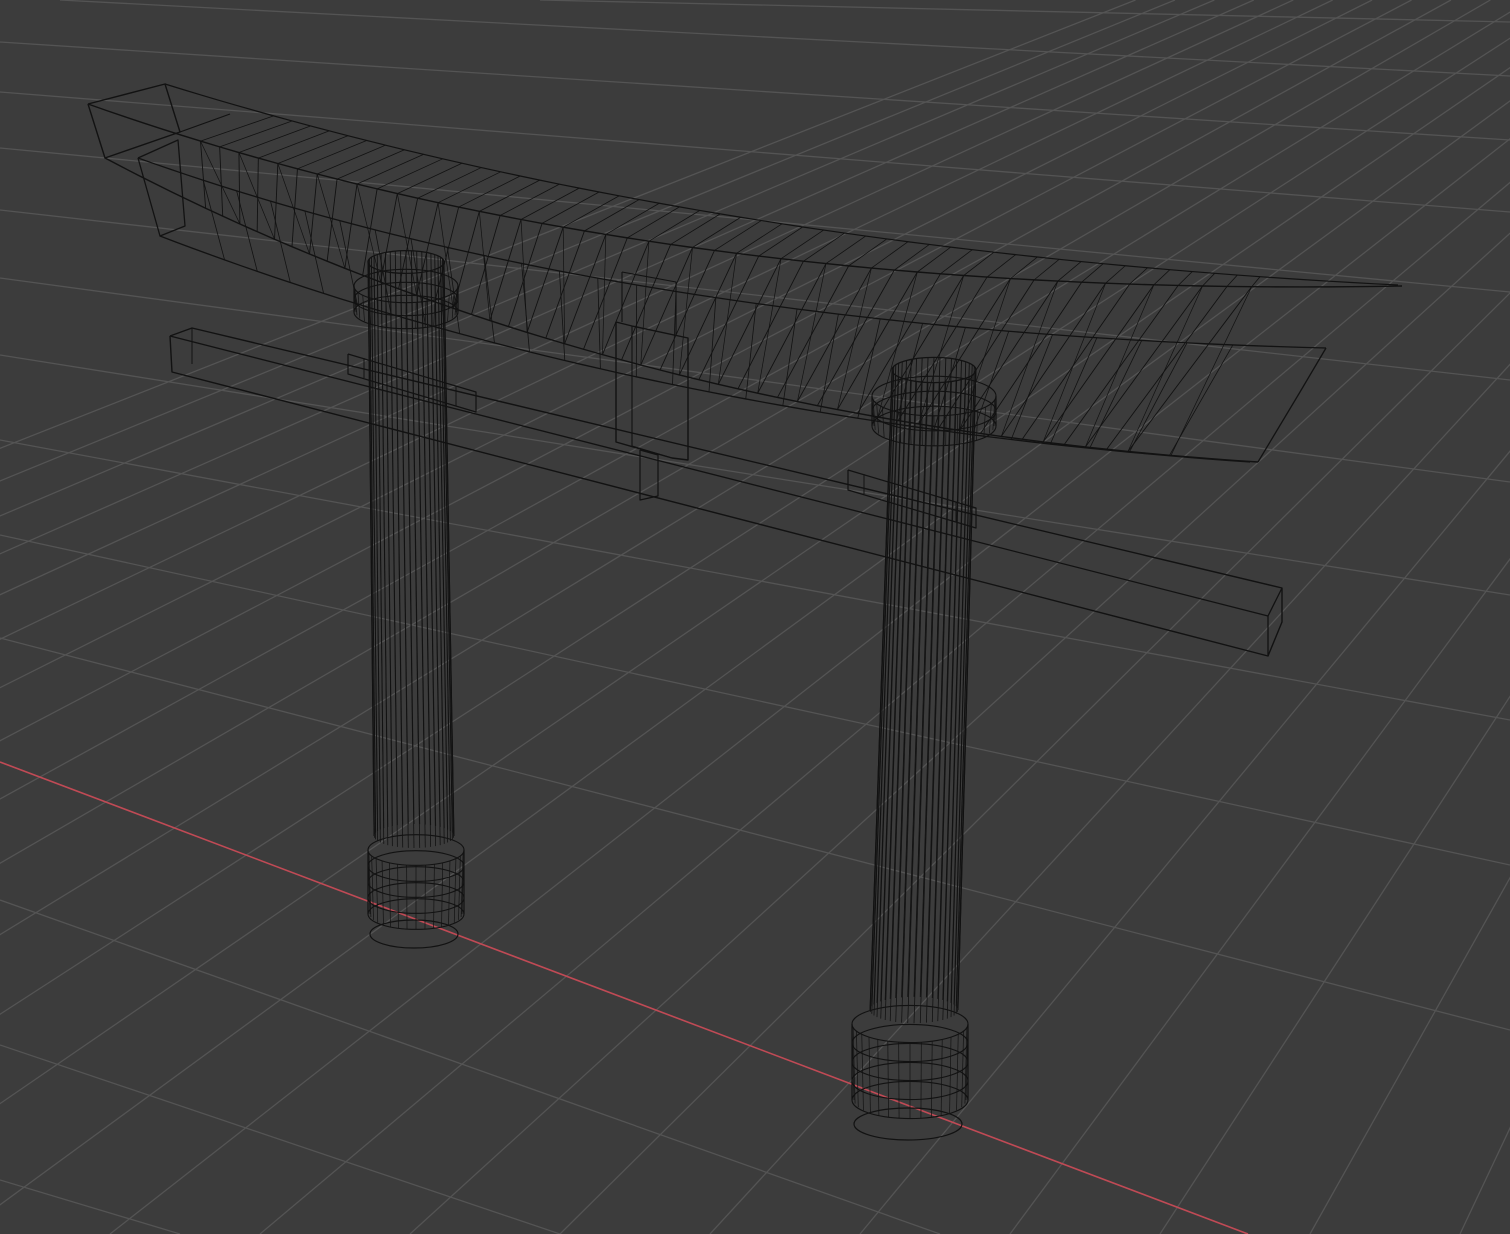  Describe the element at coordinates (412, 383) in the screenshot. I see `kusabi-left` at that location.